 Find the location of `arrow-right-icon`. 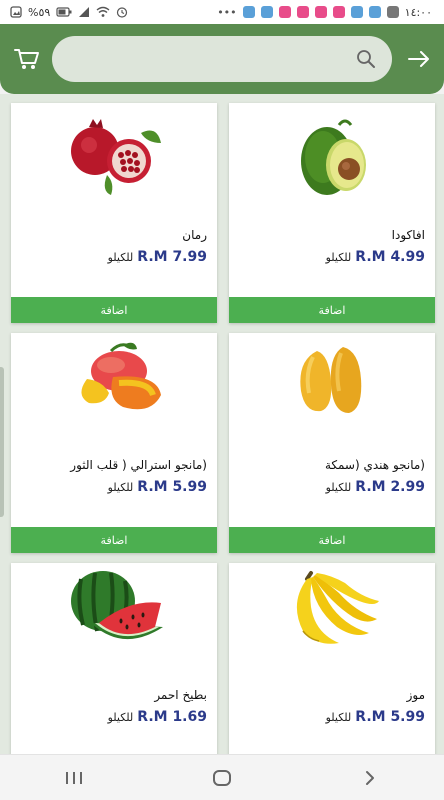

arrow-right-icon is located at coordinates (418, 59).